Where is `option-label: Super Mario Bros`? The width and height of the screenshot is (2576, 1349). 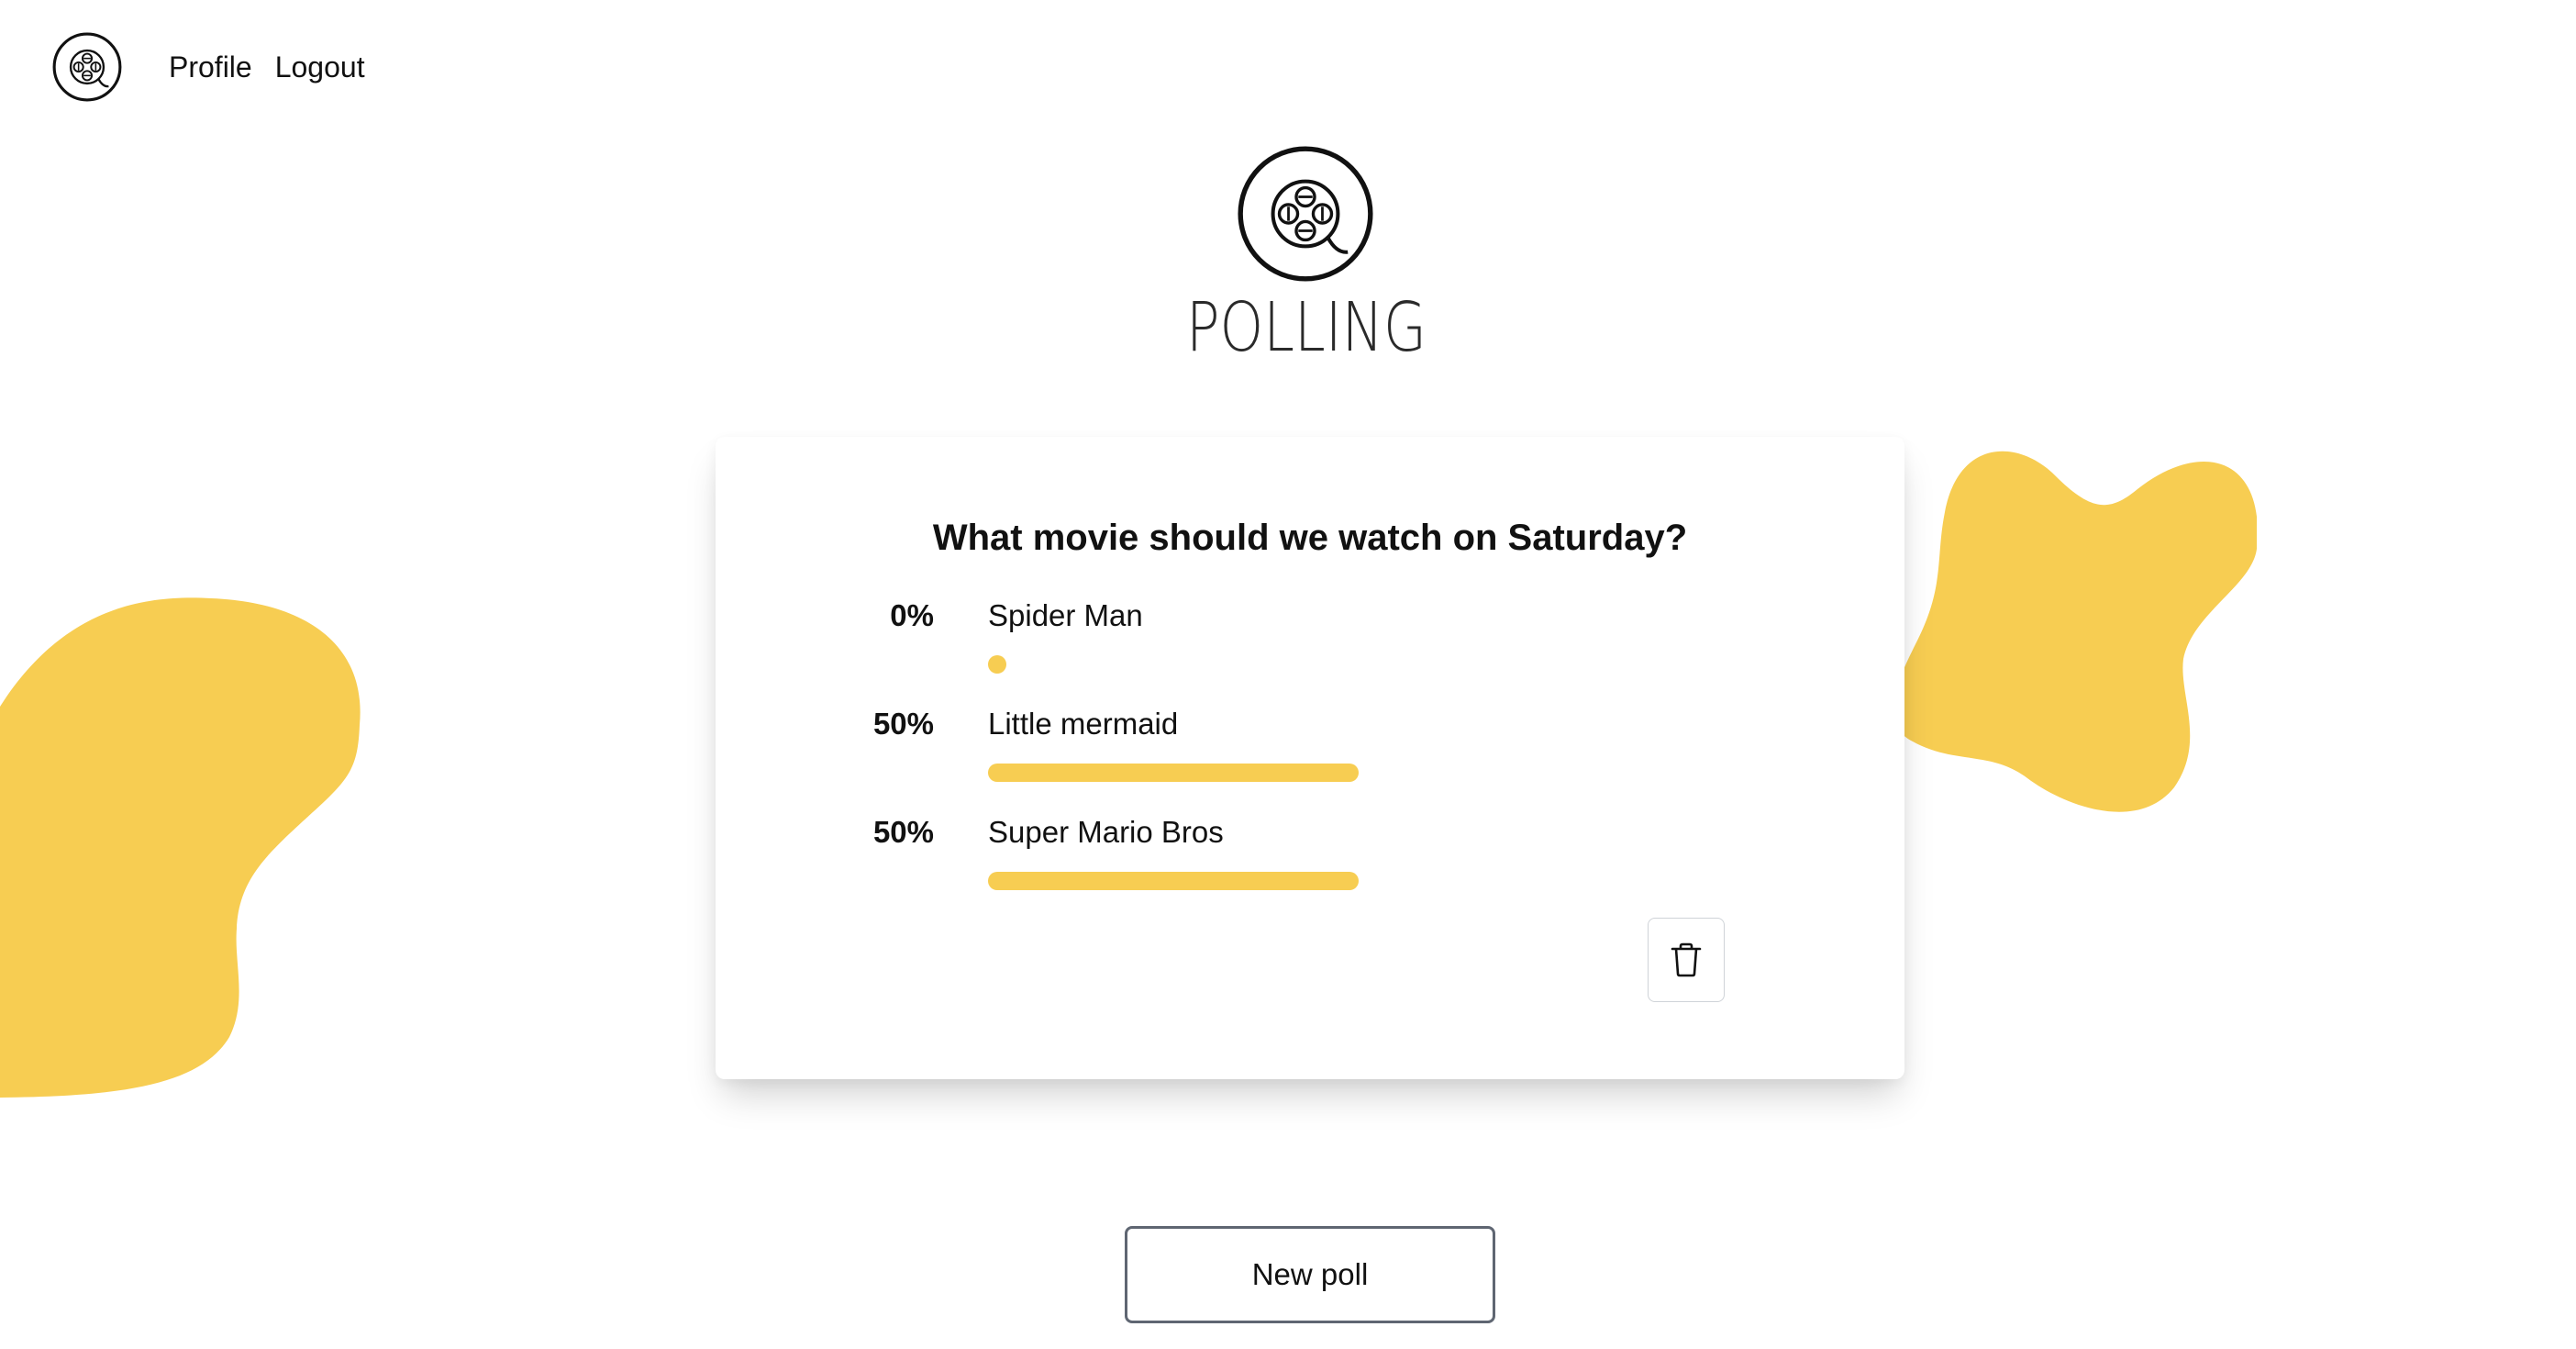
option-label: Super Mario Bros is located at coordinates (1106, 832).